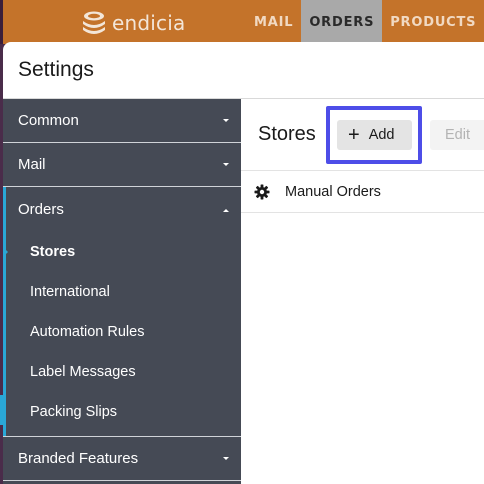 This screenshot has width=484, height=484. I want to click on sidebar-item-common: Common, so click(122, 121).